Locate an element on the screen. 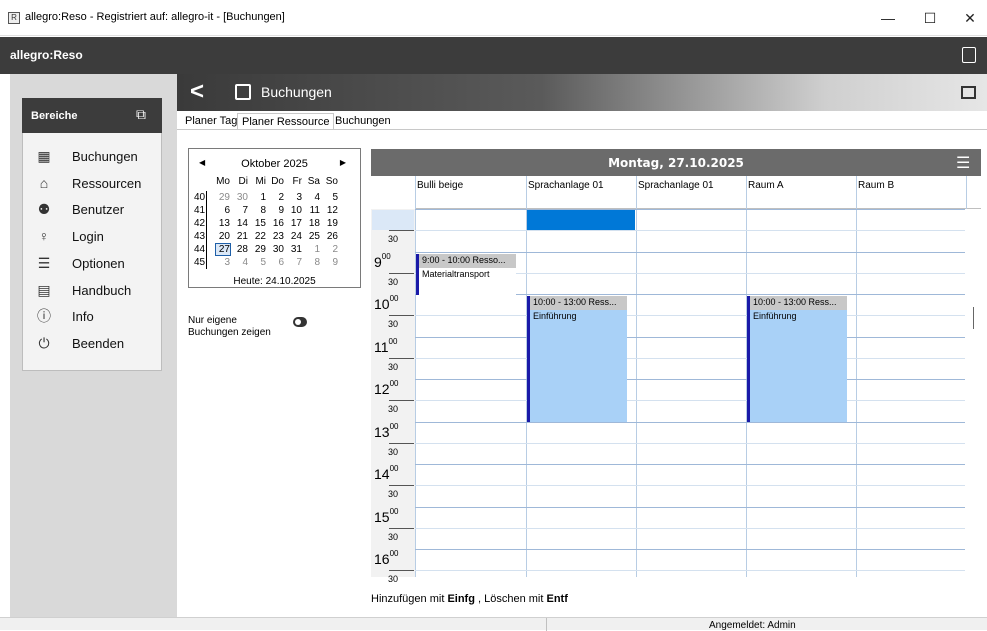  calendar-day: 19 is located at coordinates (331, 223).